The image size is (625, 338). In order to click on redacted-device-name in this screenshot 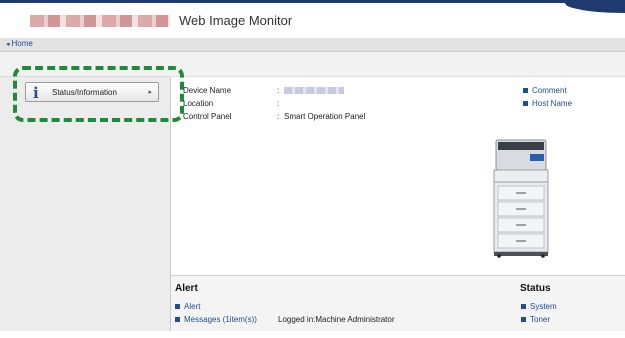, I will do `click(314, 91)`.